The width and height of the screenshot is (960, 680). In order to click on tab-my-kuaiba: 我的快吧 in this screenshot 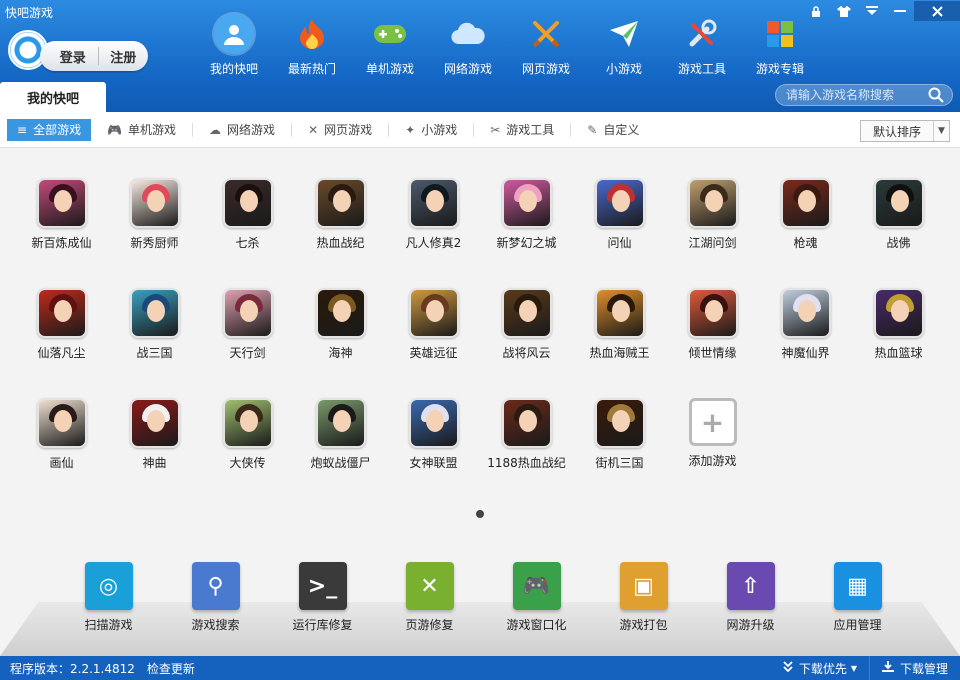, I will do `click(53, 97)`.